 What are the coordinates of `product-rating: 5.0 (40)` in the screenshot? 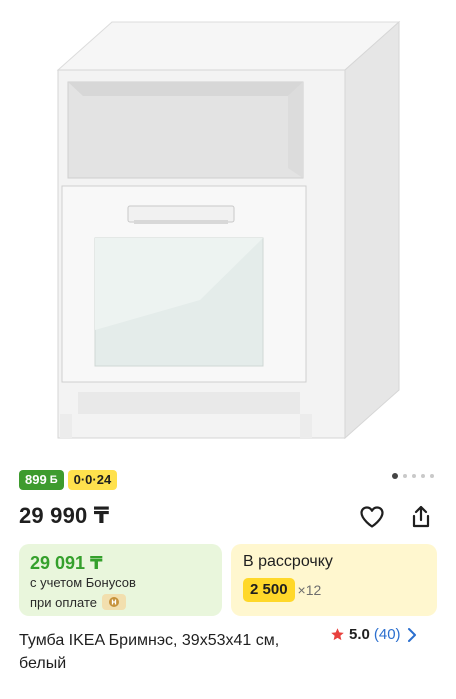 It's located at (374, 634).